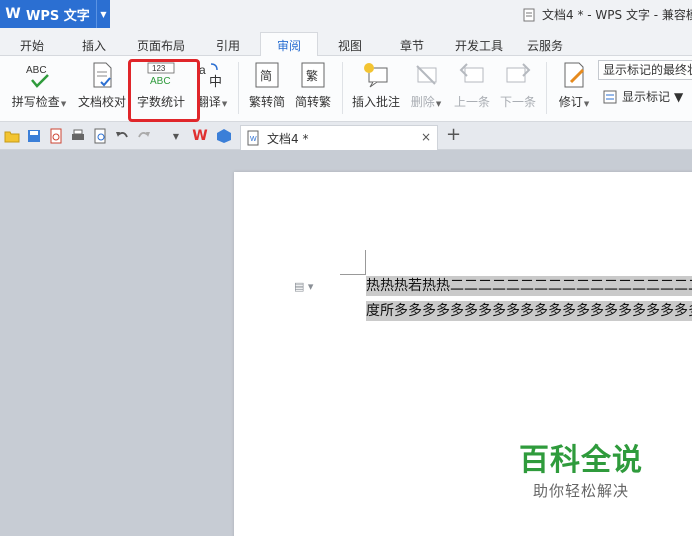 Image resolution: width=692 pixels, height=536 pixels. Describe the element at coordinates (581, 460) in the screenshot. I see `watermark-main-text: 百科全说` at that location.